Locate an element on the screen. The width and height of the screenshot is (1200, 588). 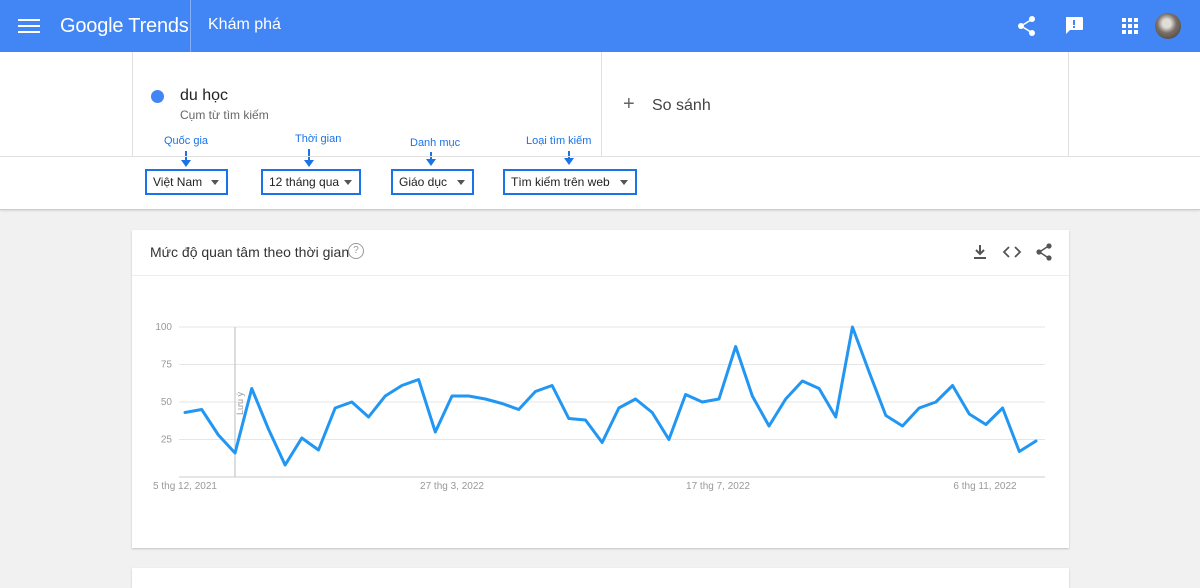
feedback-icon is located at coordinates (1074, 26).